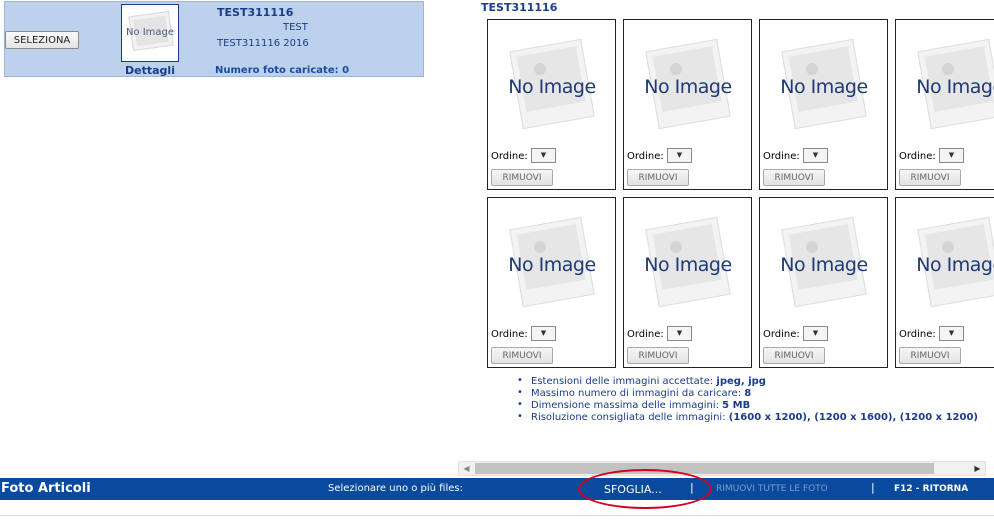 This screenshot has height=521, width=994. I want to click on article-thumbnail: No Image, so click(150, 33).